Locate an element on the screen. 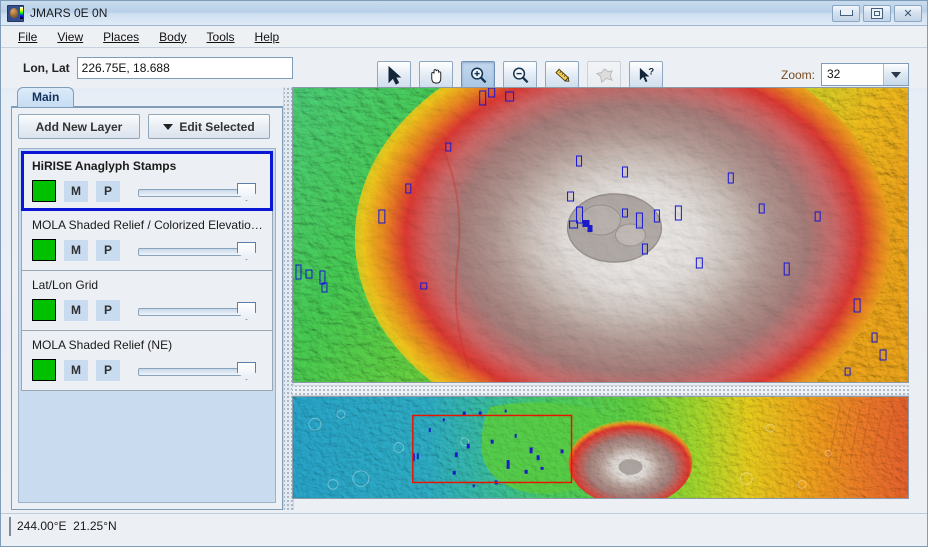 The height and width of the screenshot is (547, 928). maximize-icon is located at coordinates (877, 13).